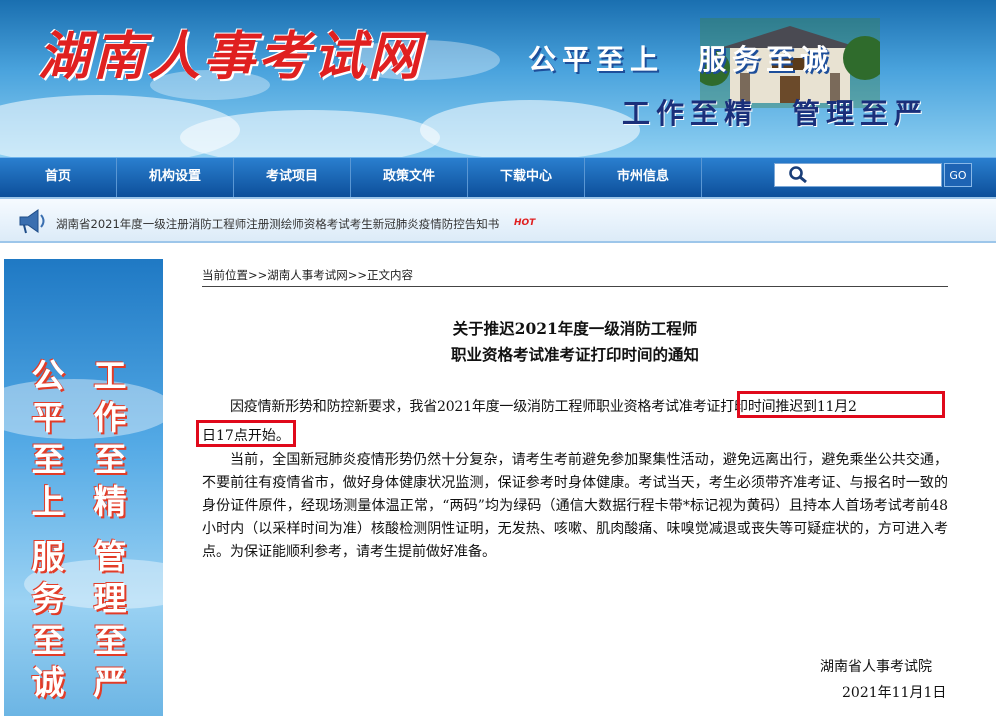  Describe the element at coordinates (307, 275) in the screenshot. I see `breadcrumb: 当前位置>>湖南人事考试网>>正文内容` at that location.